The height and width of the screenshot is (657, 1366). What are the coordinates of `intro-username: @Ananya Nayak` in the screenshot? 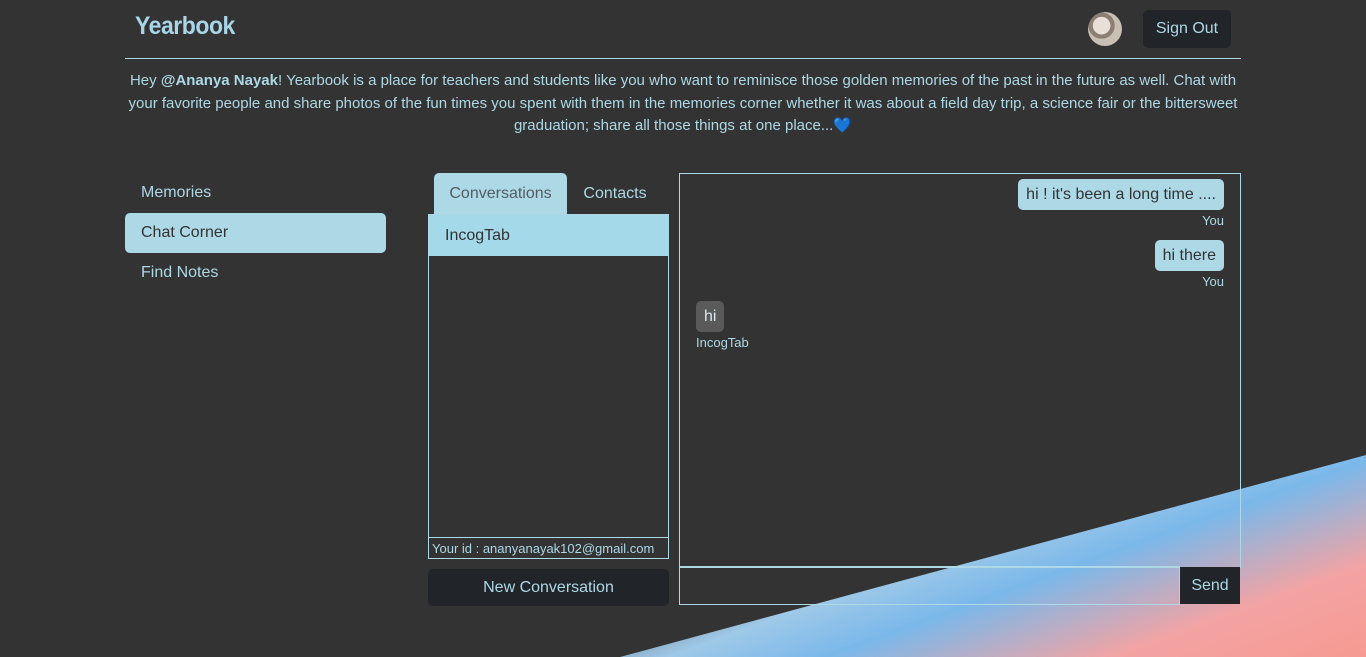 It's located at (219, 80).